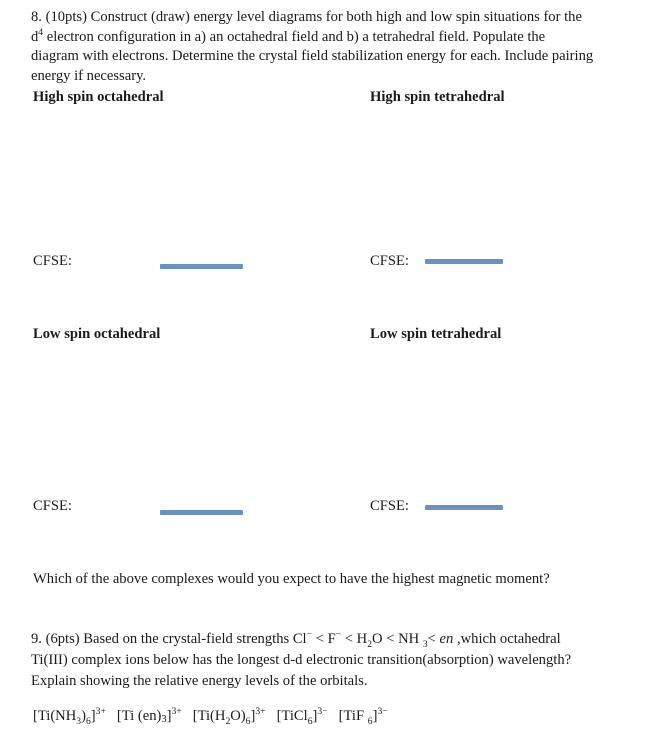  What do you see at coordinates (510, 417) in the screenshot?
I see `diagram-workspace-low-spin-tetrahedral` at bounding box center [510, 417].